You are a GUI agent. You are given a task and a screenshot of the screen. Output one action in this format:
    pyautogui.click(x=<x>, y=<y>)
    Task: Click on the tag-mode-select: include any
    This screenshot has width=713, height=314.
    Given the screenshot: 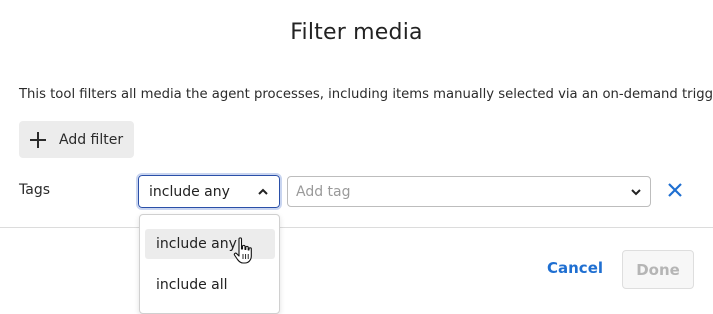 What is the action you would take?
    pyautogui.click(x=209, y=191)
    